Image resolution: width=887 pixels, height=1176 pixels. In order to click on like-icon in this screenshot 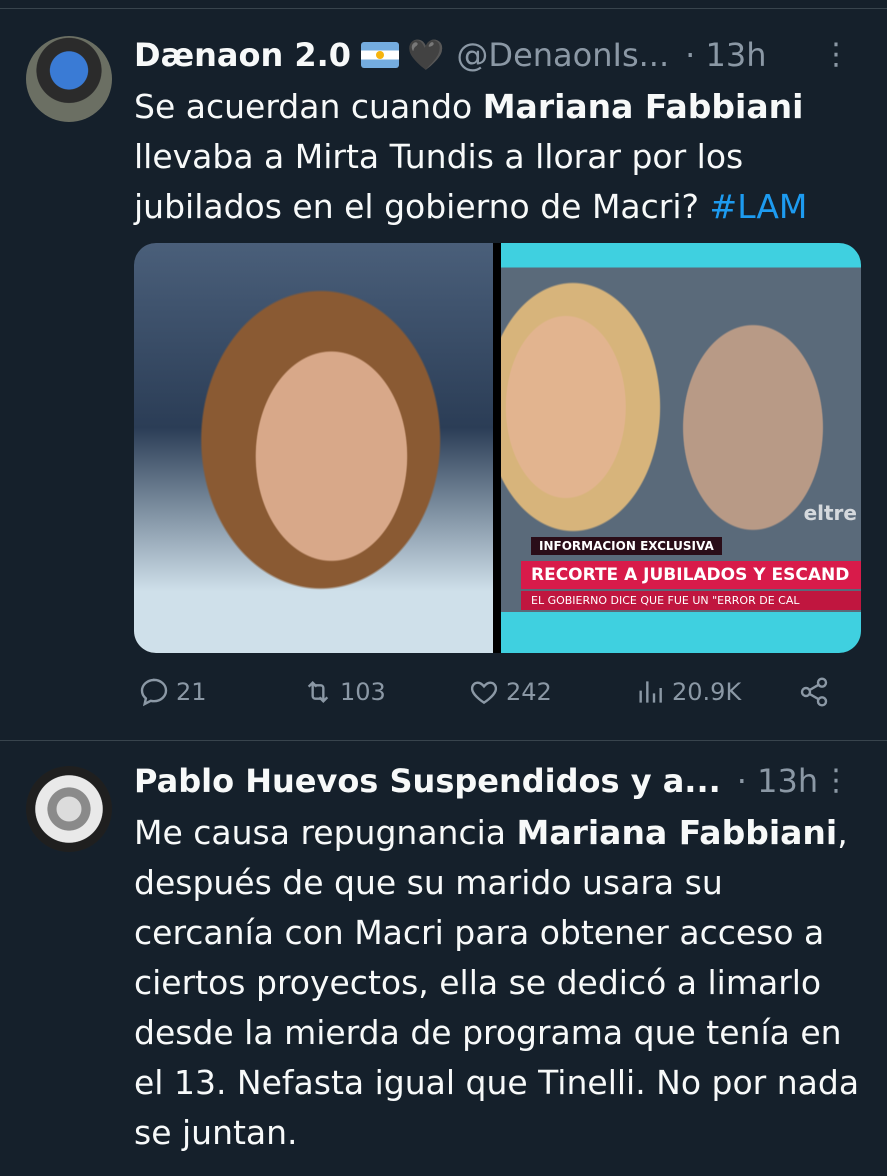, I will do `click(484, 693)`.